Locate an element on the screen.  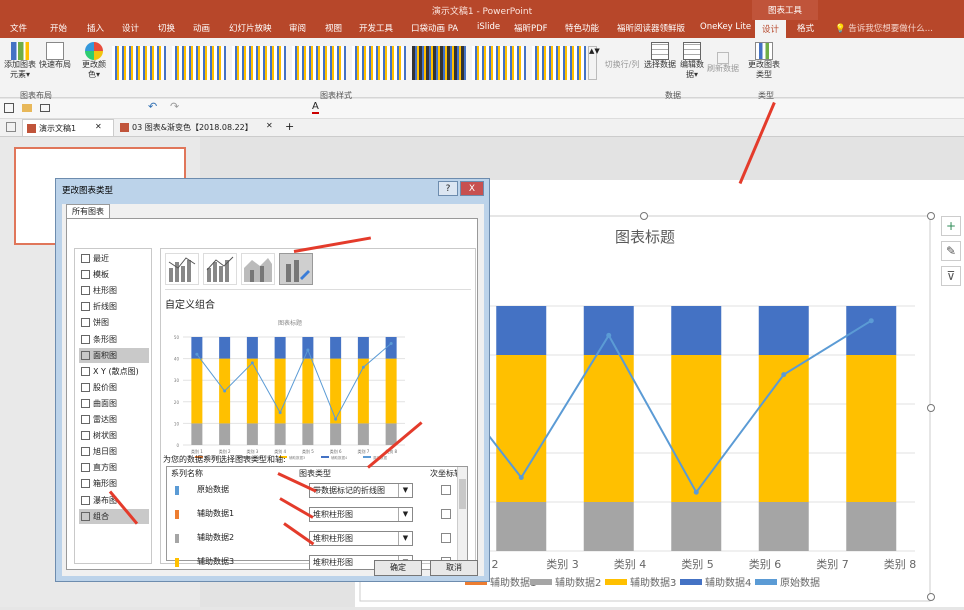
tab-foxit-reader: 福昕阅读器领鲜版 is located at coordinates (651, 28).